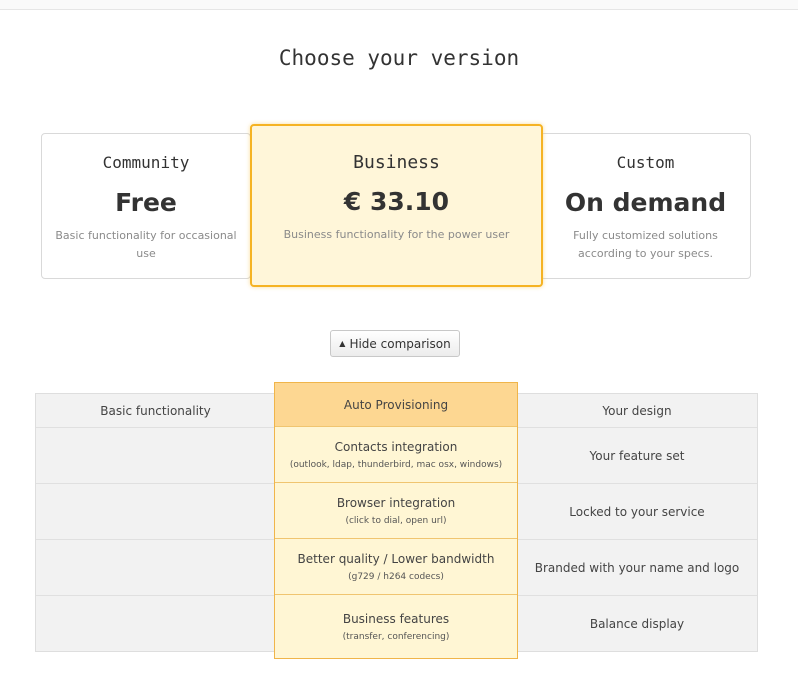 The height and width of the screenshot is (685, 798). Describe the element at coordinates (645, 202) in the screenshot. I see `plan-price: On demand` at that location.